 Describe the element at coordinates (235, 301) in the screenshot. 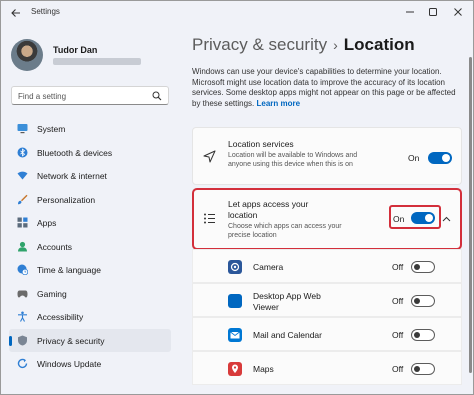

I see `web-viewer-icon` at that location.